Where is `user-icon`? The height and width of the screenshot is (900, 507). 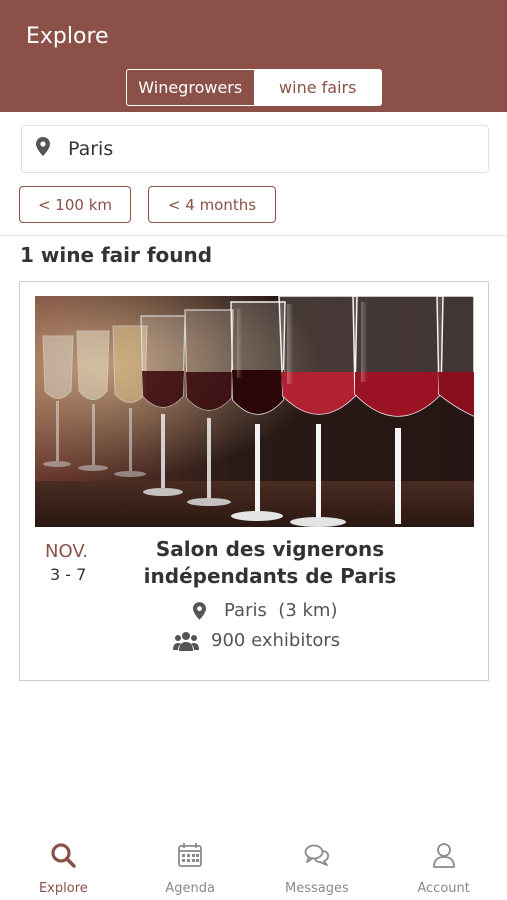 user-icon is located at coordinates (444, 857).